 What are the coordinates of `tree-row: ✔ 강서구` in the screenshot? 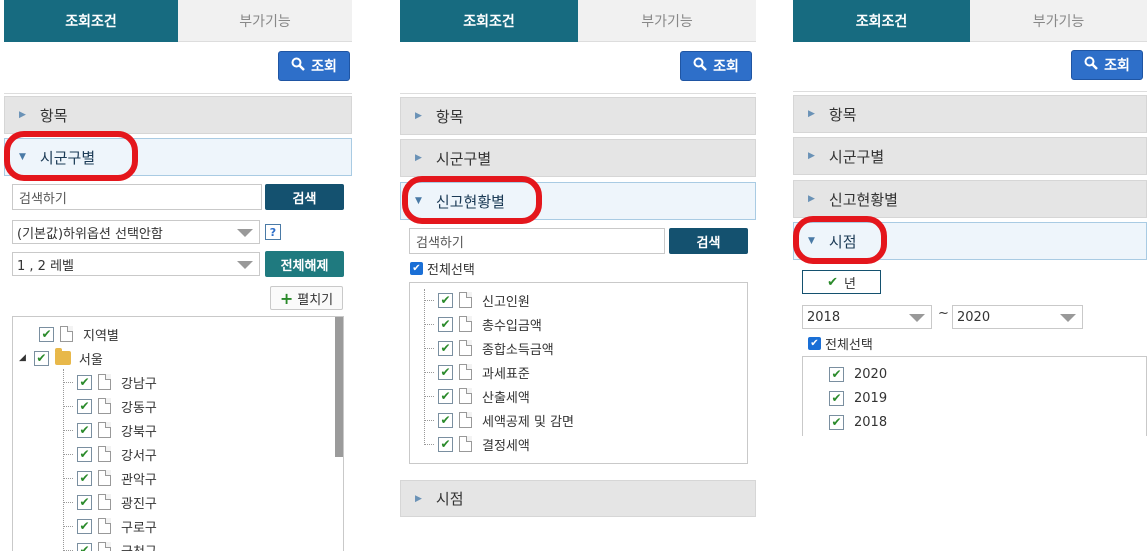 It's located at (110, 454).